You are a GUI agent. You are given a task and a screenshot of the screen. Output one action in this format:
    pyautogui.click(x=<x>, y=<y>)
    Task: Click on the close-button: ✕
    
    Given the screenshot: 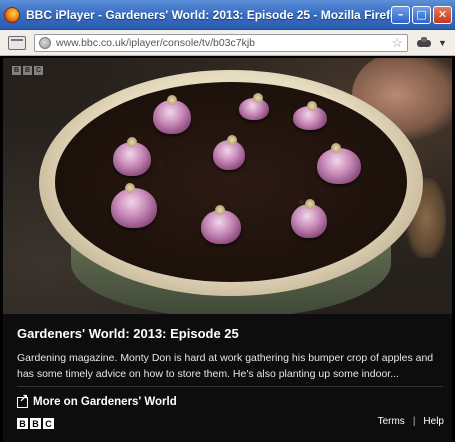 What is the action you would take?
    pyautogui.click(x=442, y=14)
    